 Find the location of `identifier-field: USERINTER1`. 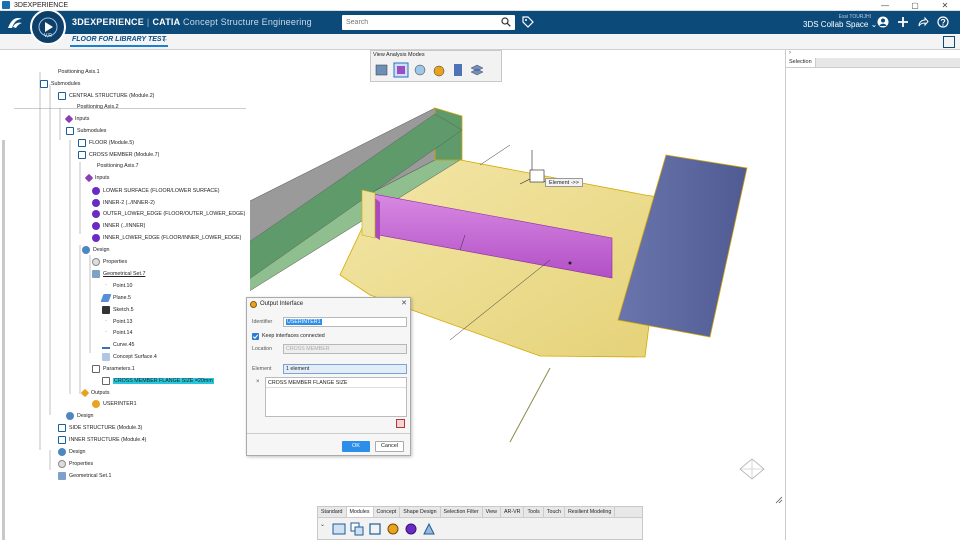

identifier-field: USERINTER1 is located at coordinates (345, 322).